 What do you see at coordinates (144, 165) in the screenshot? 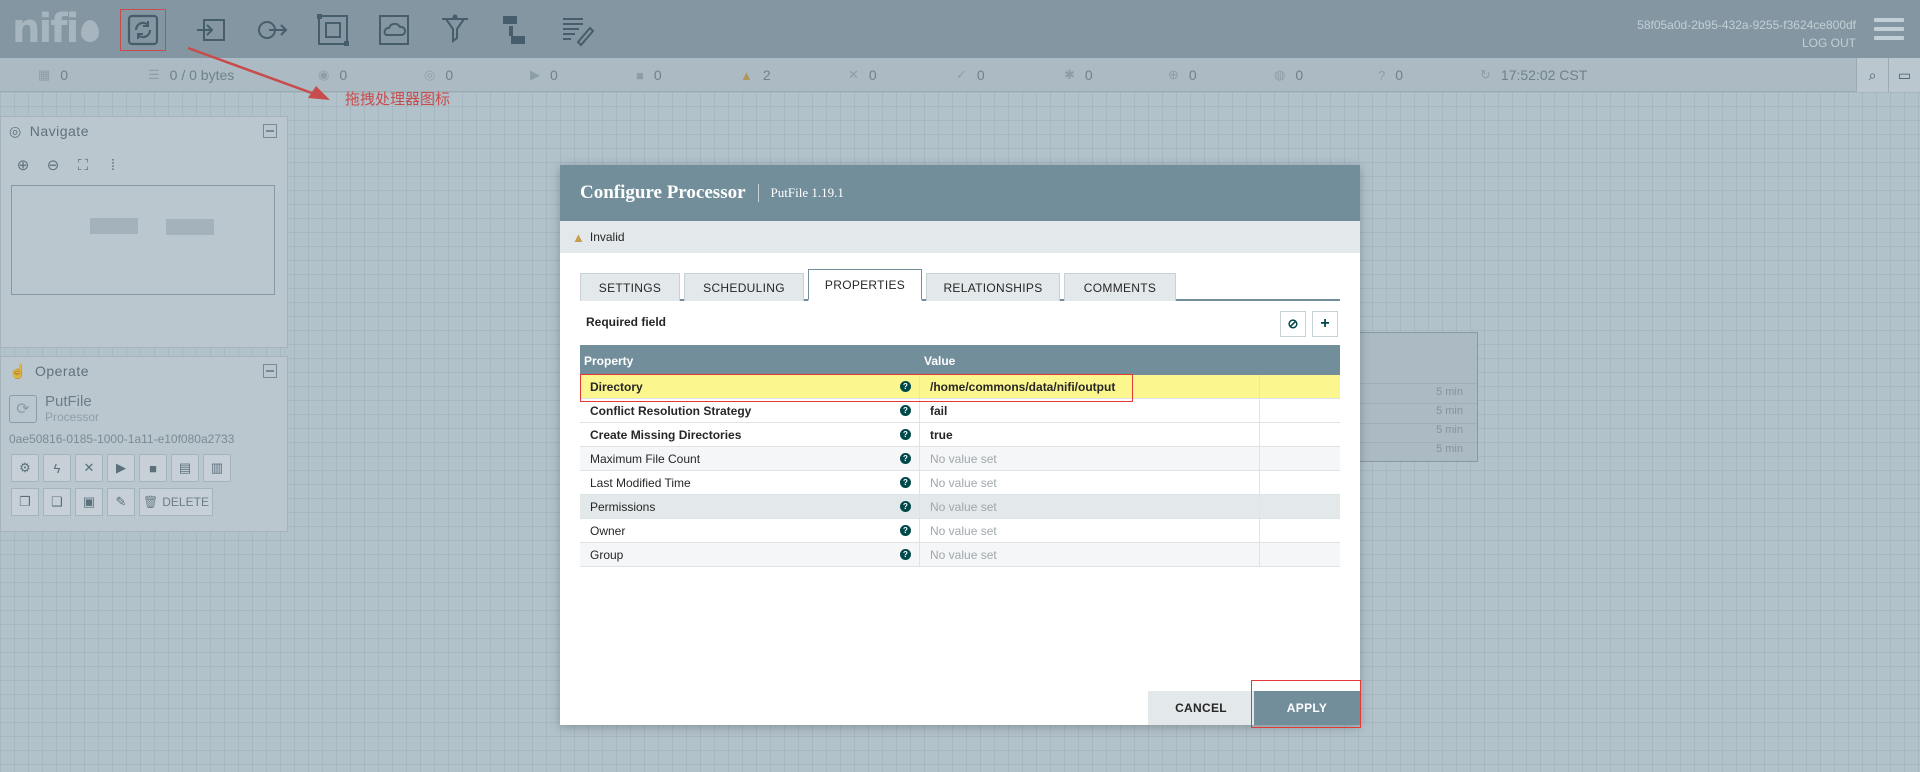
I see `navigate-tools: ⊕ ⊖ ⛶ ⁞` at bounding box center [144, 165].